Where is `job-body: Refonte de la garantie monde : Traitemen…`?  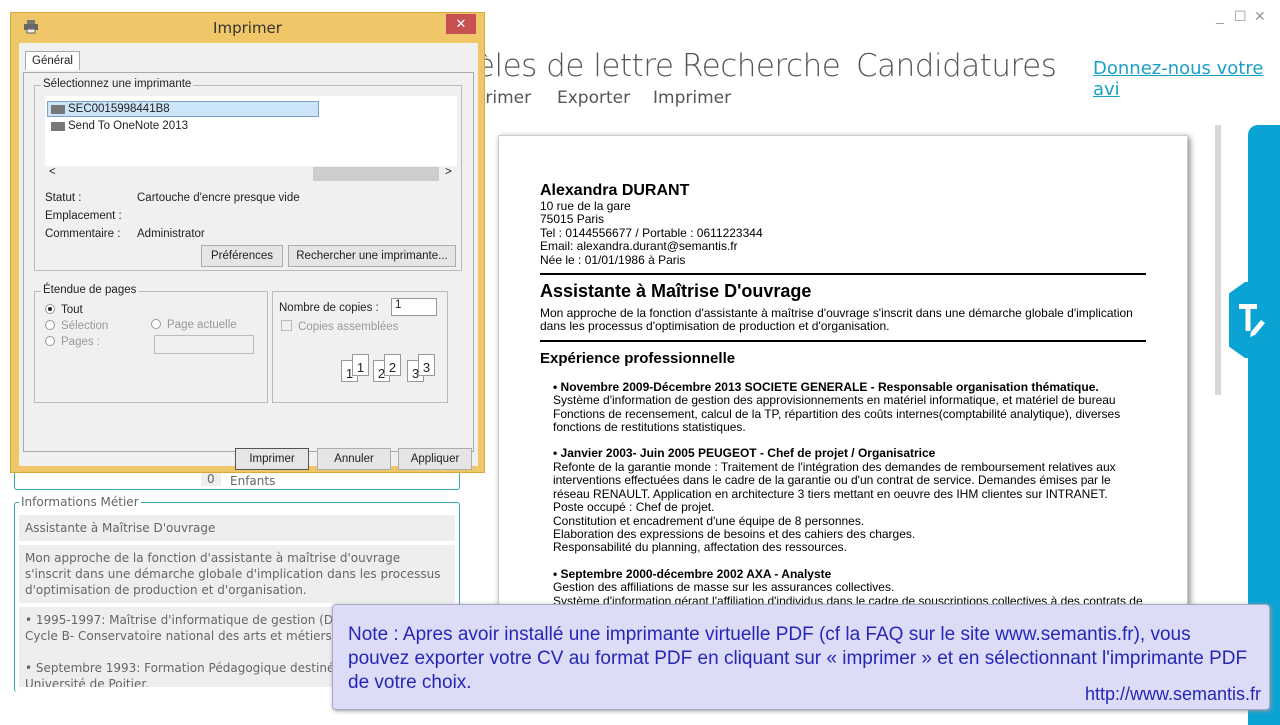
job-body: Refonte de la garantie monde : Traitemen… is located at coordinates (834, 507).